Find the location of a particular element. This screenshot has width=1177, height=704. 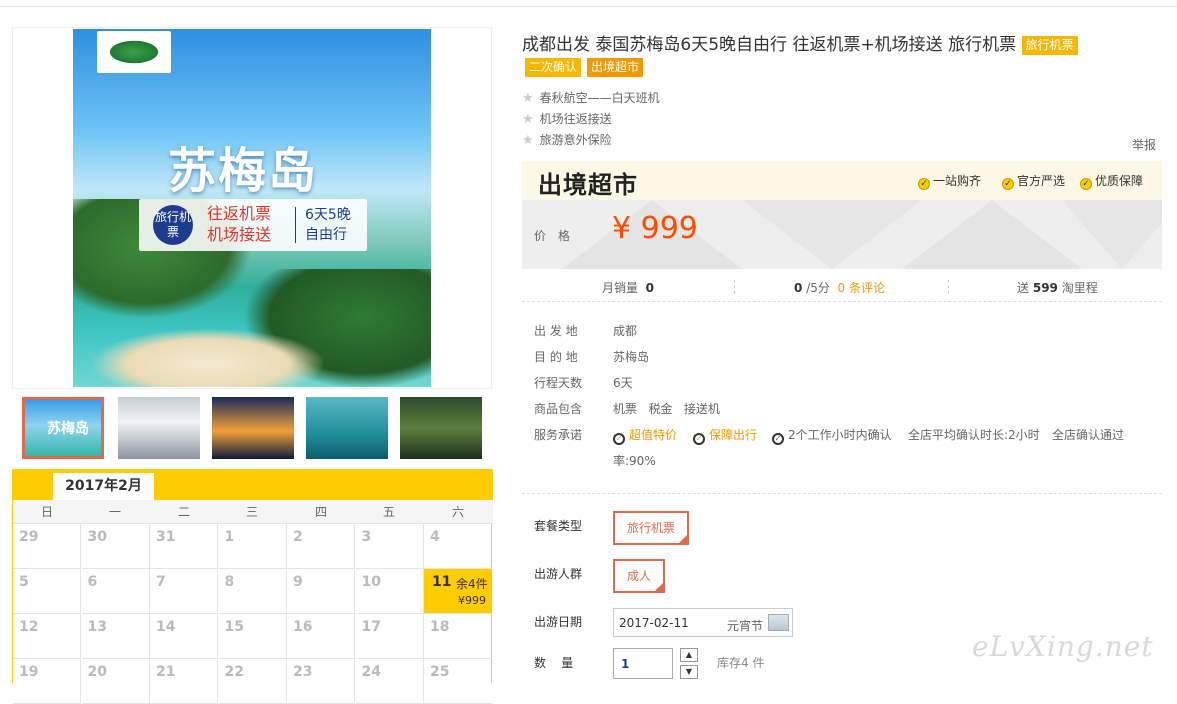

hero-destination: 苏梅岛 is located at coordinates (243, 171).